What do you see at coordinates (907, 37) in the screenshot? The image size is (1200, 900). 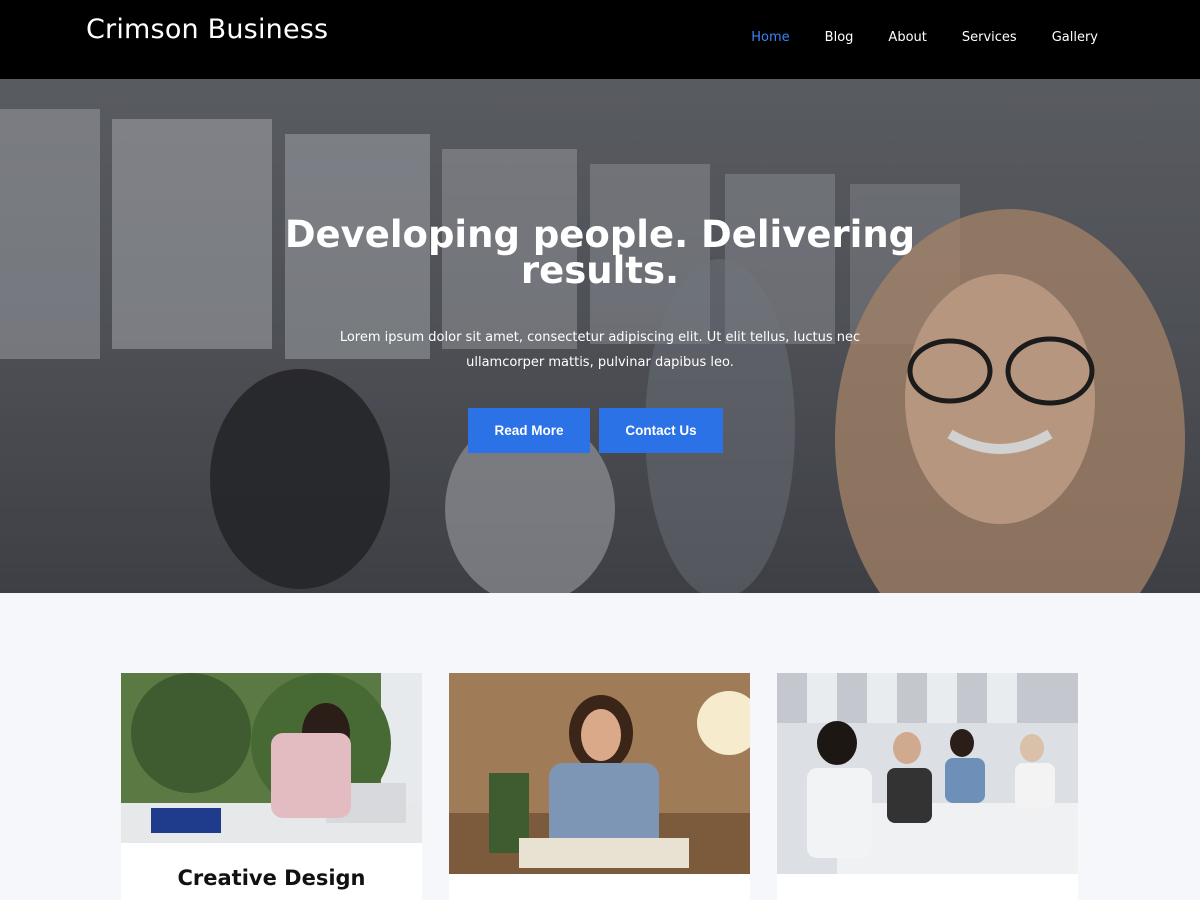 I see `nav-item-about: About` at bounding box center [907, 37].